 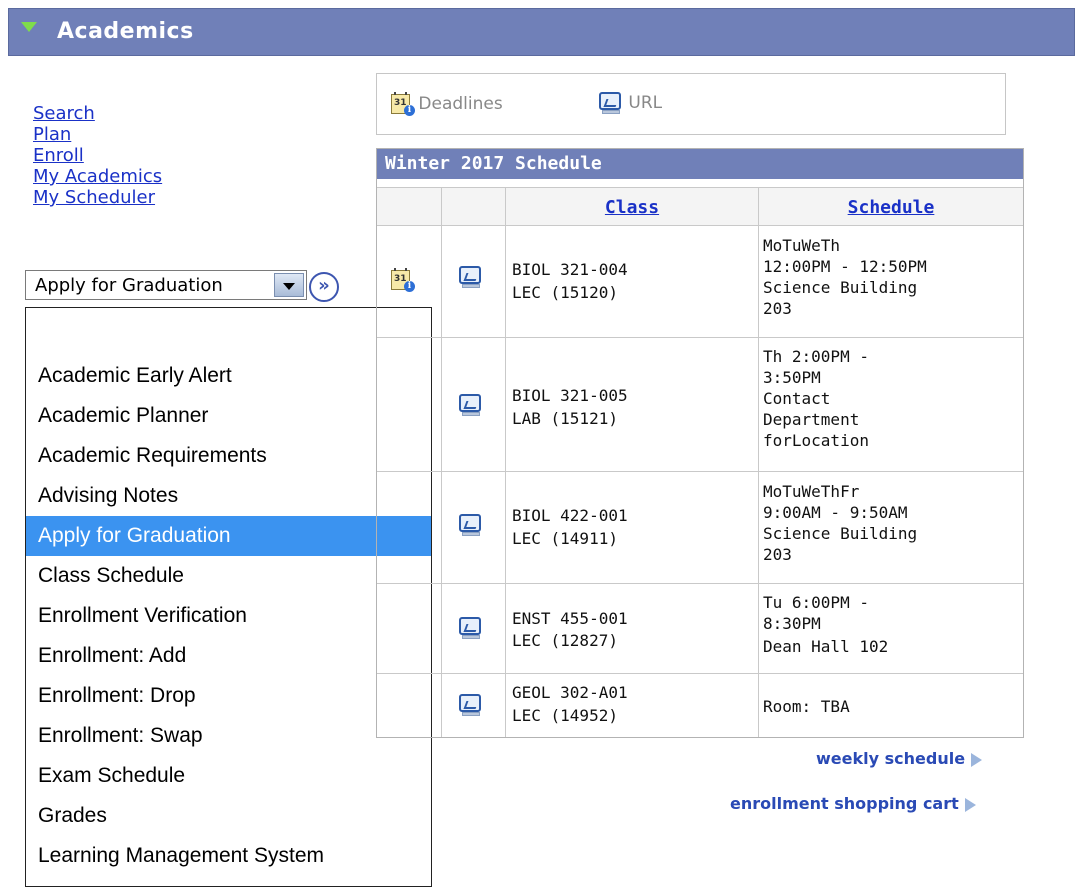 What do you see at coordinates (565, 538) in the screenshot?
I see `class-section: LEC (14911)` at bounding box center [565, 538].